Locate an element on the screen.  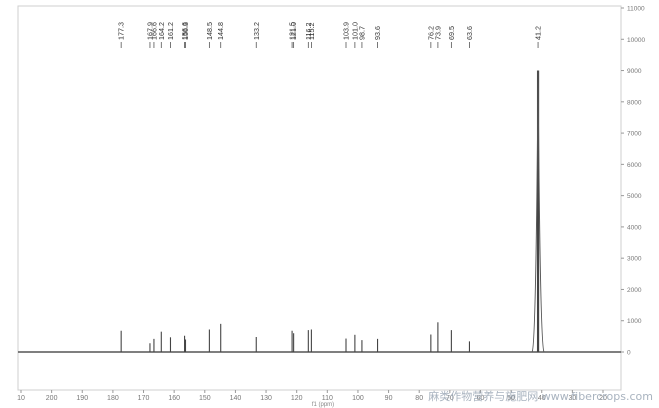
peak-label: 144.8 is located at coordinates (220, 31).